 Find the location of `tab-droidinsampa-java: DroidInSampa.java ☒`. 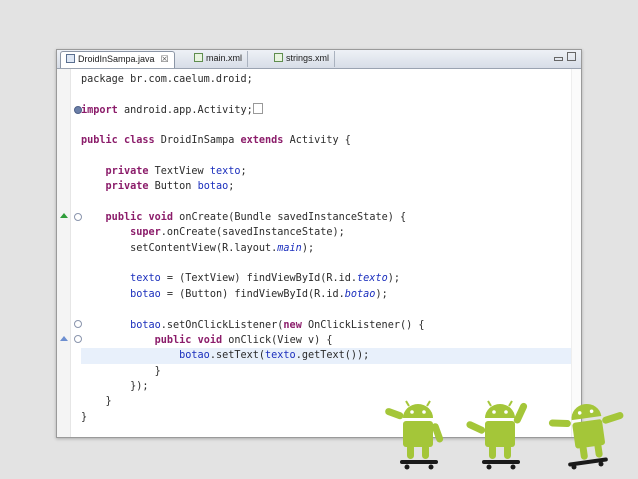

tab-droidinsampa-java: DroidInSampa.java ☒ is located at coordinates (117, 59).